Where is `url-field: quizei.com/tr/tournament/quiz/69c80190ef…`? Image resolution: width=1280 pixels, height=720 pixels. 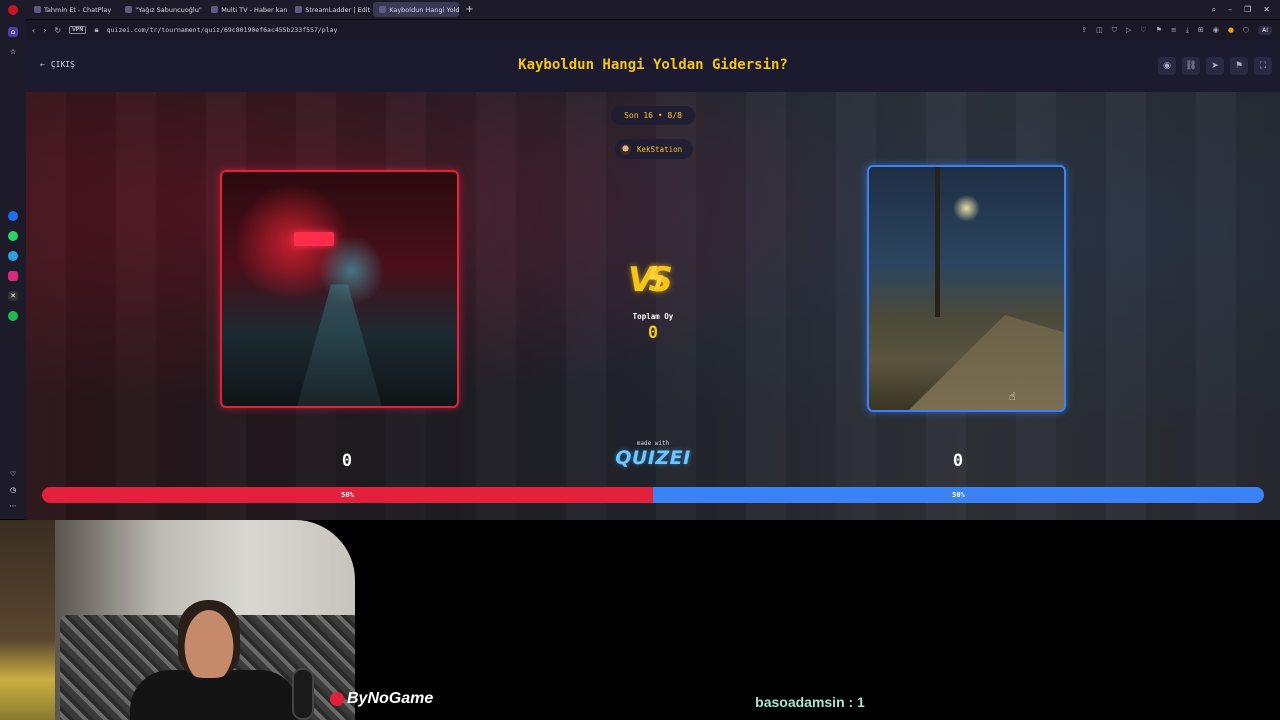 url-field: quizei.com/tr/tournament/quiz/69c80190ef… is located at coordinates (222, 30).